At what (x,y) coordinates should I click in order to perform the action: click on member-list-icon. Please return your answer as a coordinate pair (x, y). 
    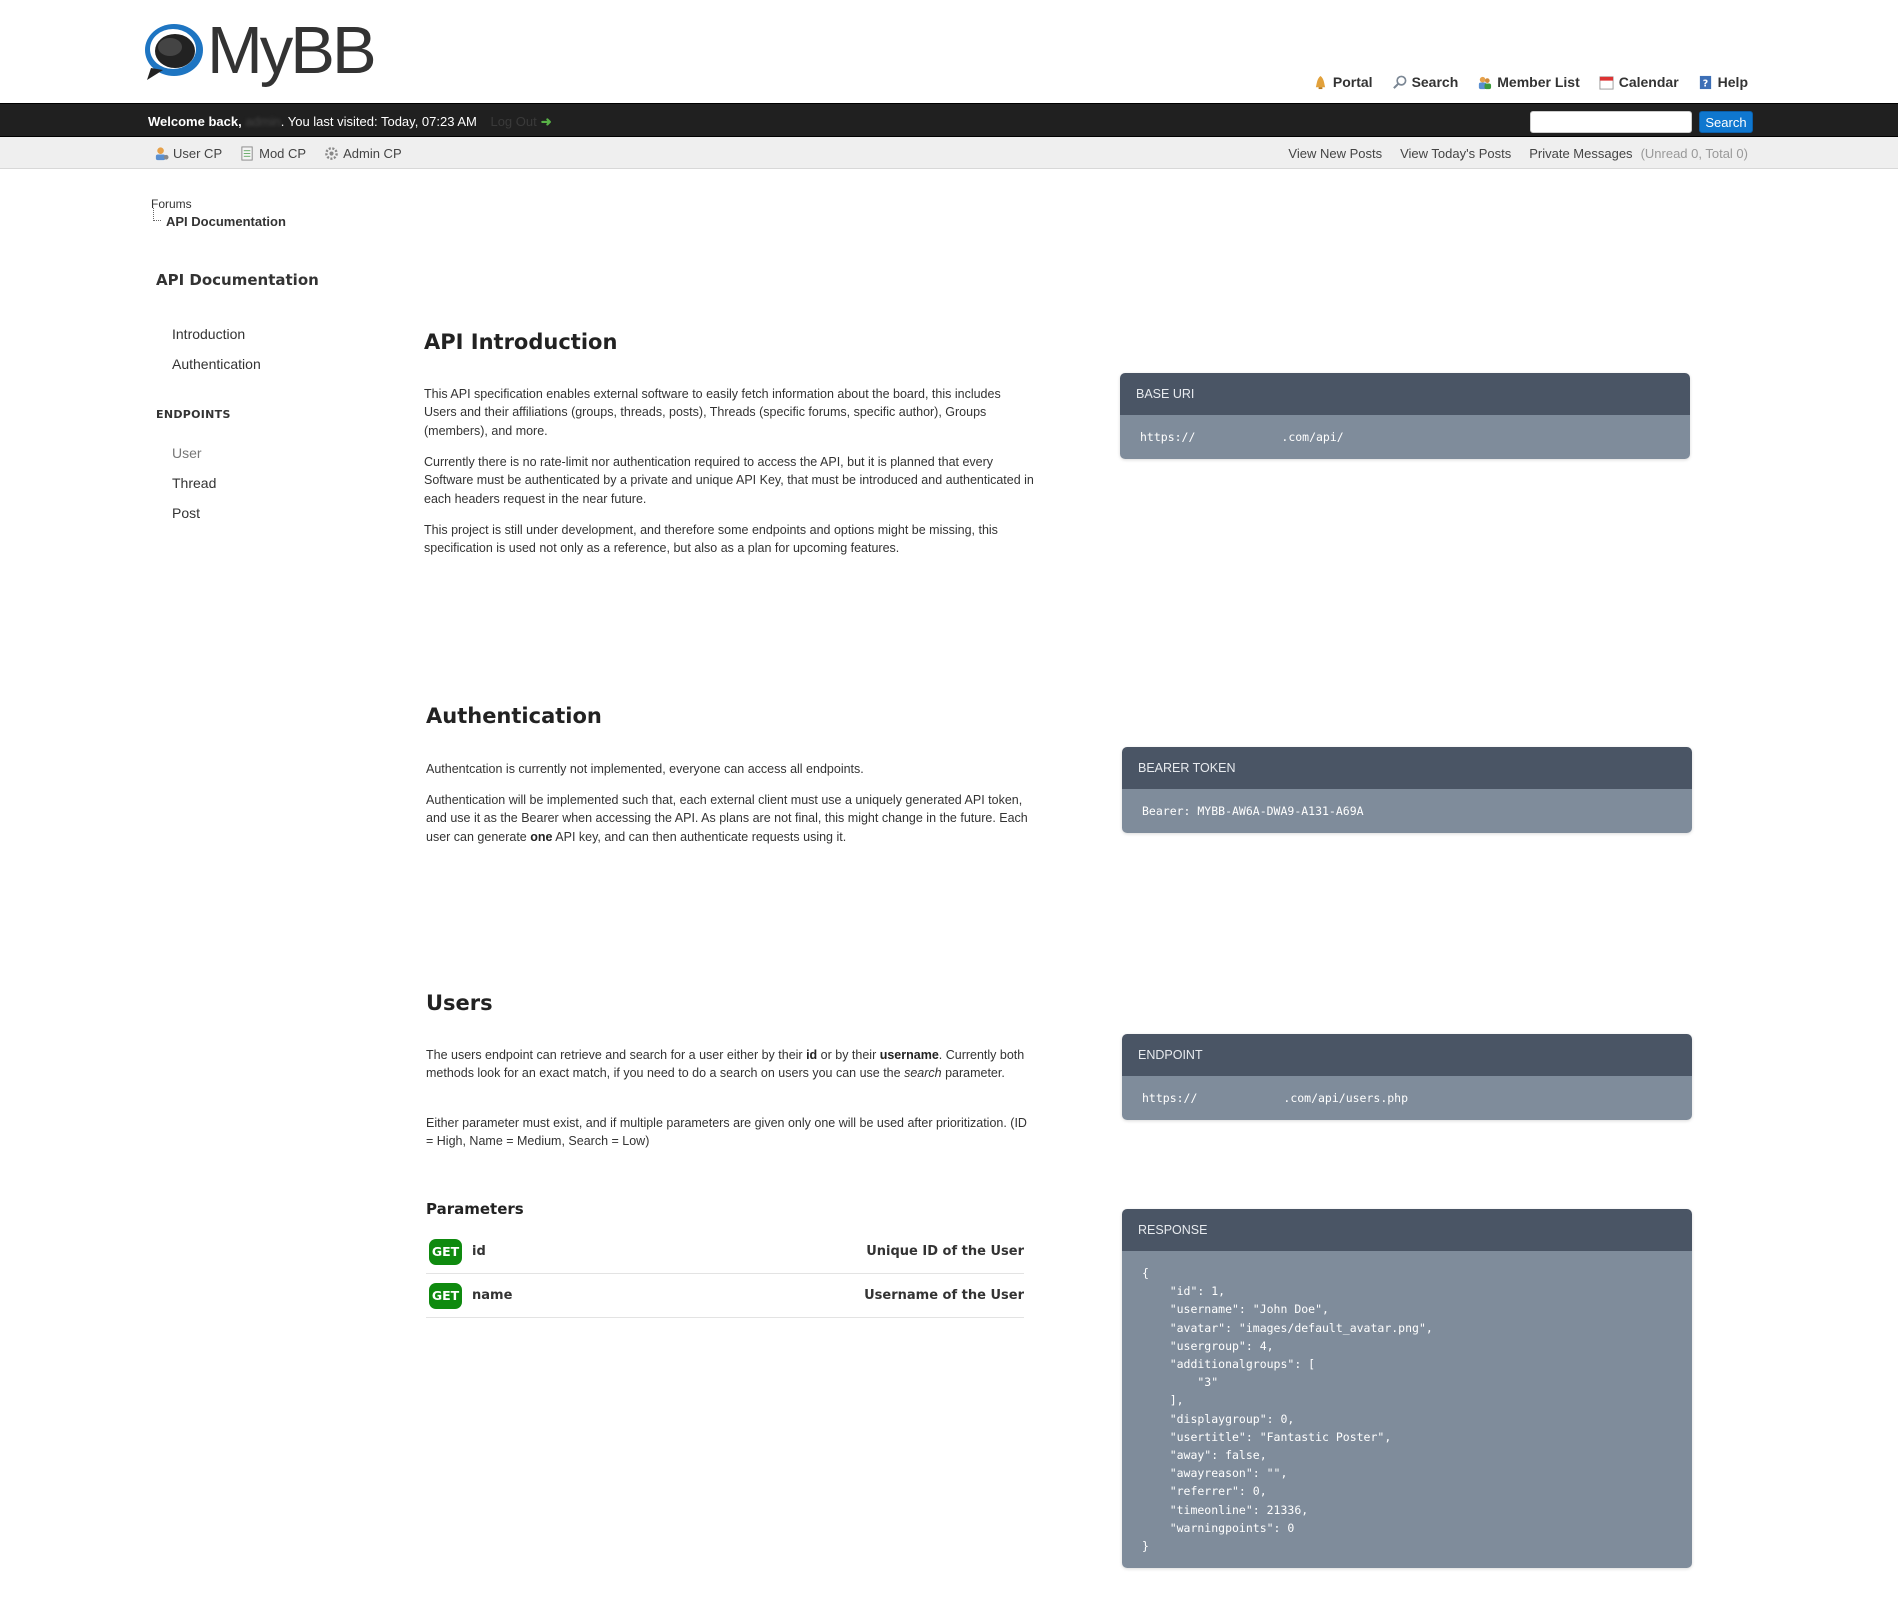
    Looking at the image, I should click on (1485, 82).